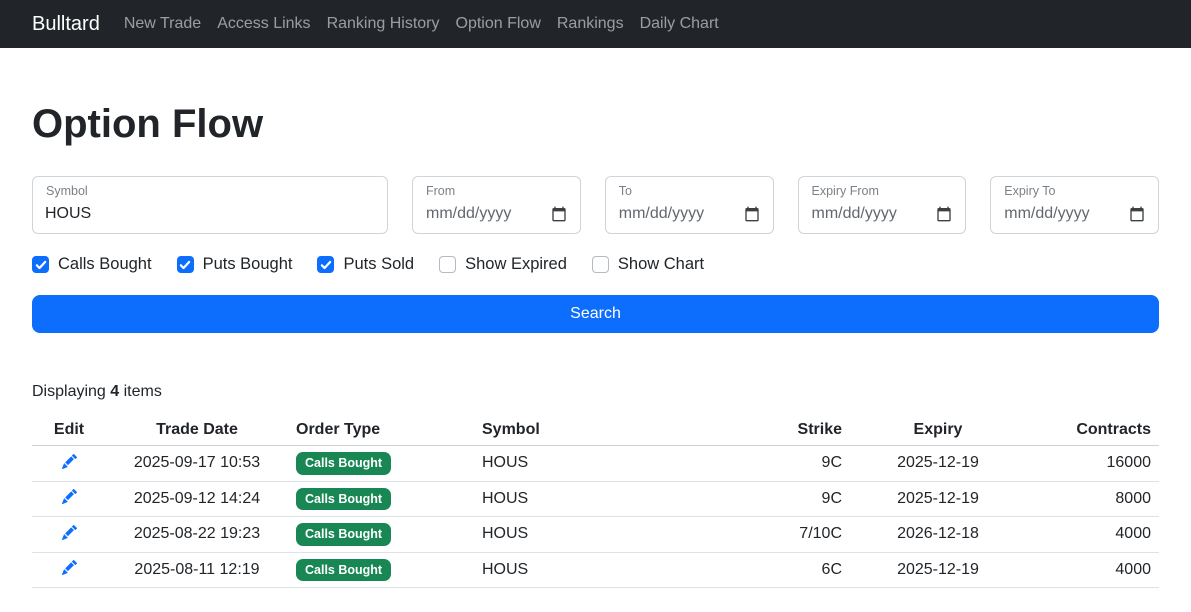 The width and height of the screenshot is (1191, 612). What do you see at coordinates (105, 264) in the screenshot?
I see `checkbox-label: Calls Bought` at bounding box center [105, 264].